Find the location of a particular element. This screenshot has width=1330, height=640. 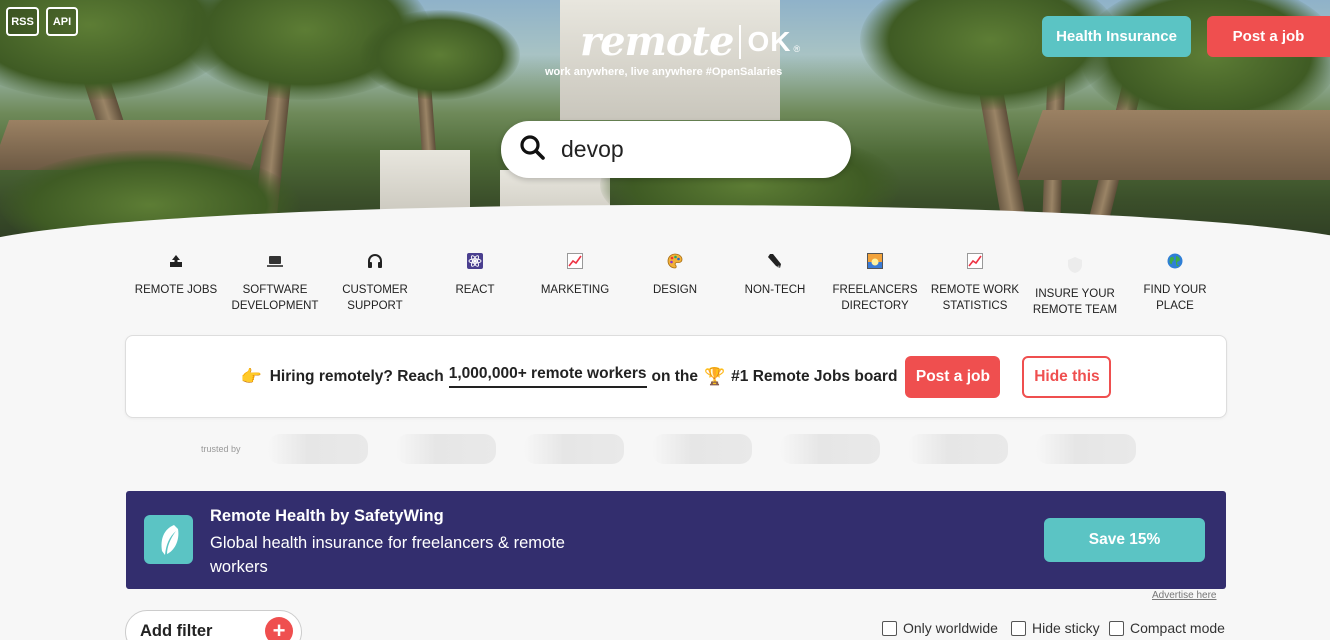

checkbox-label: Hide sticky is located at coordinates (1066, 628).